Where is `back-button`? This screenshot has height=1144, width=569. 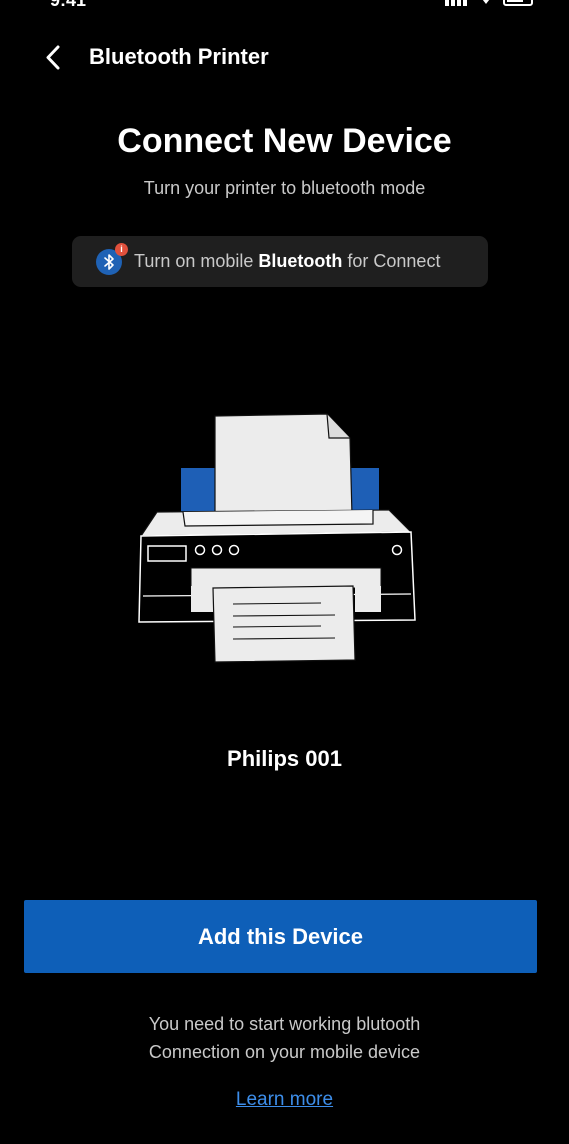 back-button is located at coordinates (54, 58).